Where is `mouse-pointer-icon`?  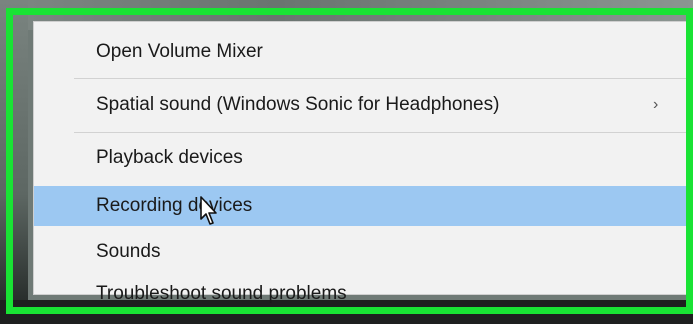 mouse-pointer-icon is located at coordinates (208, 210).